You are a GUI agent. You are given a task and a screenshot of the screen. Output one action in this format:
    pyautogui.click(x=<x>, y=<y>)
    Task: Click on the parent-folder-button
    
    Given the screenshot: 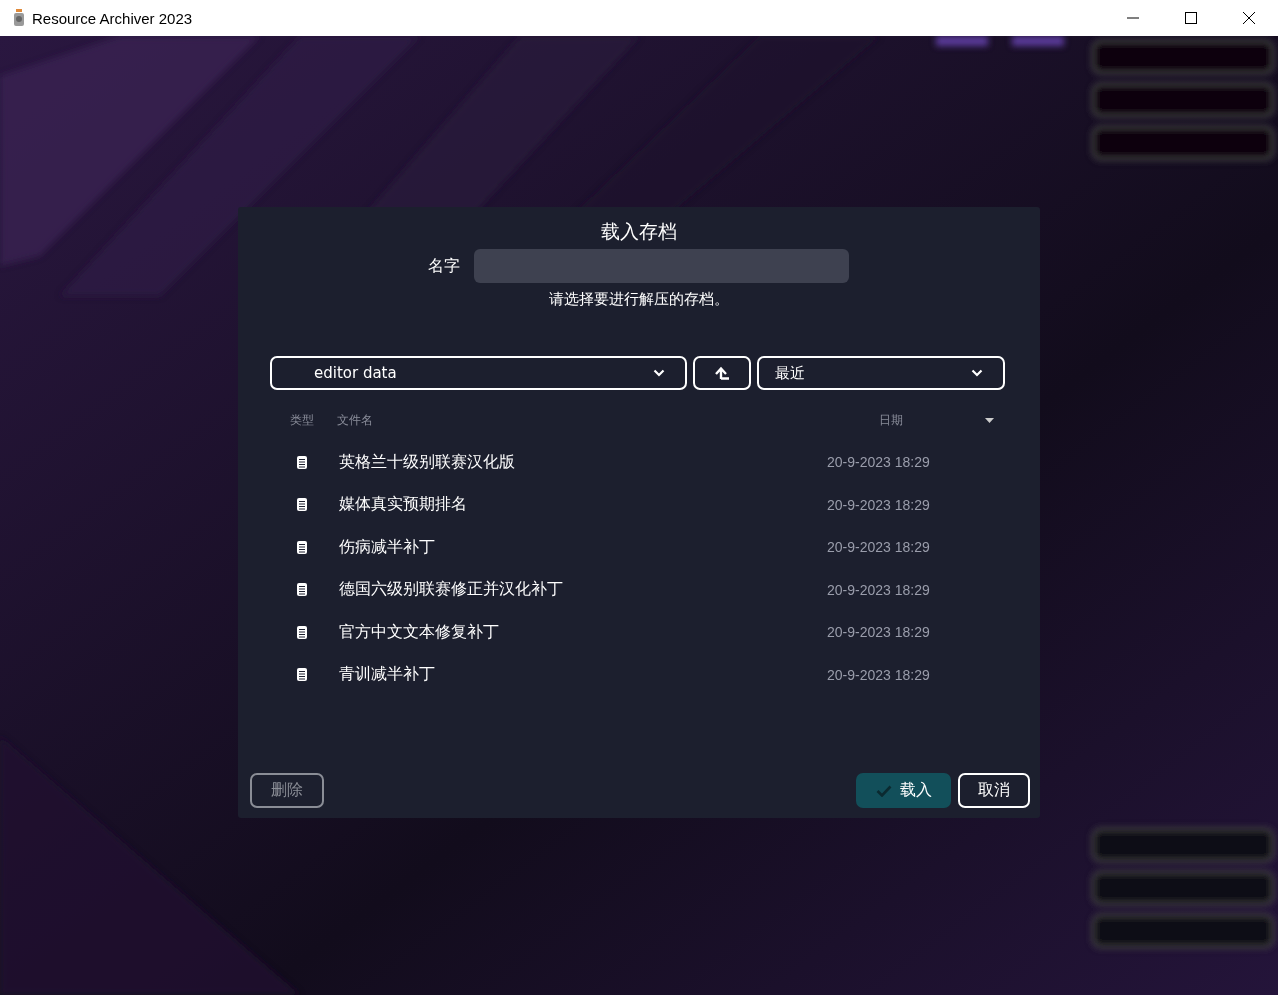 What is the action you would take?
    pyautogui.click(x=722, y=373)
    